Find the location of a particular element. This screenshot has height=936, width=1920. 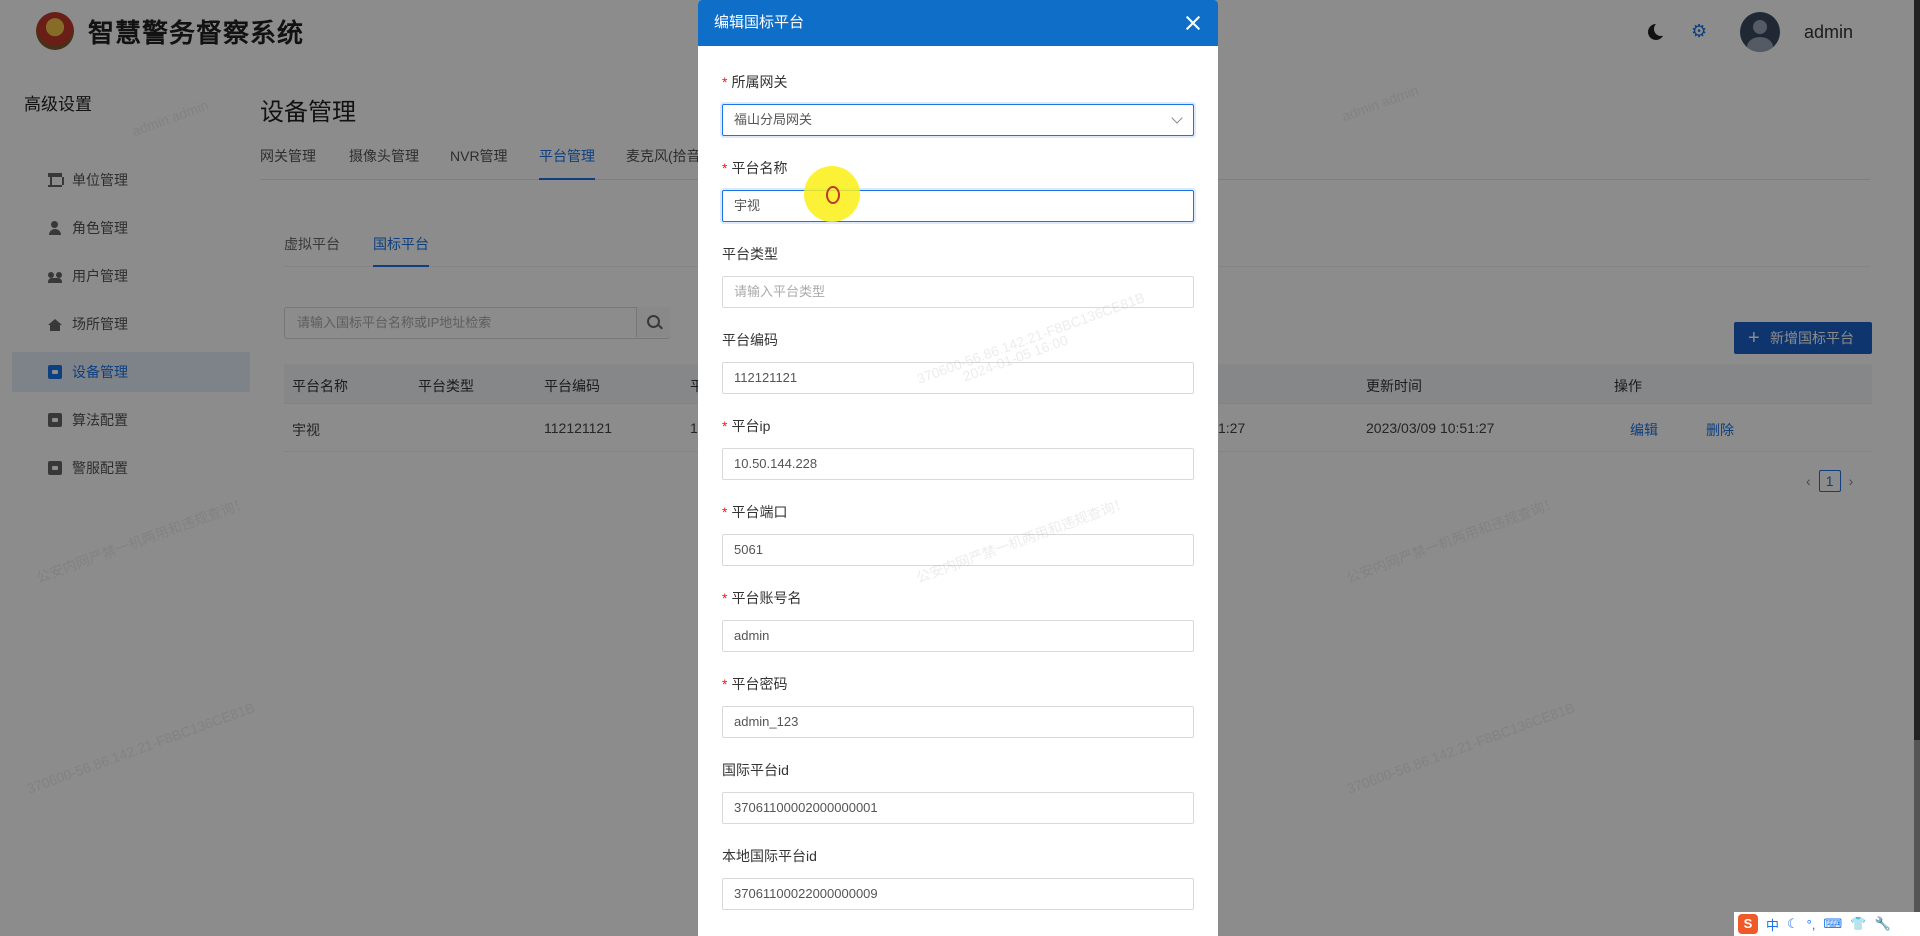

field-intl-platform-id: 国际平台id 37061100002000000001 is located at coordinates (958, 792).